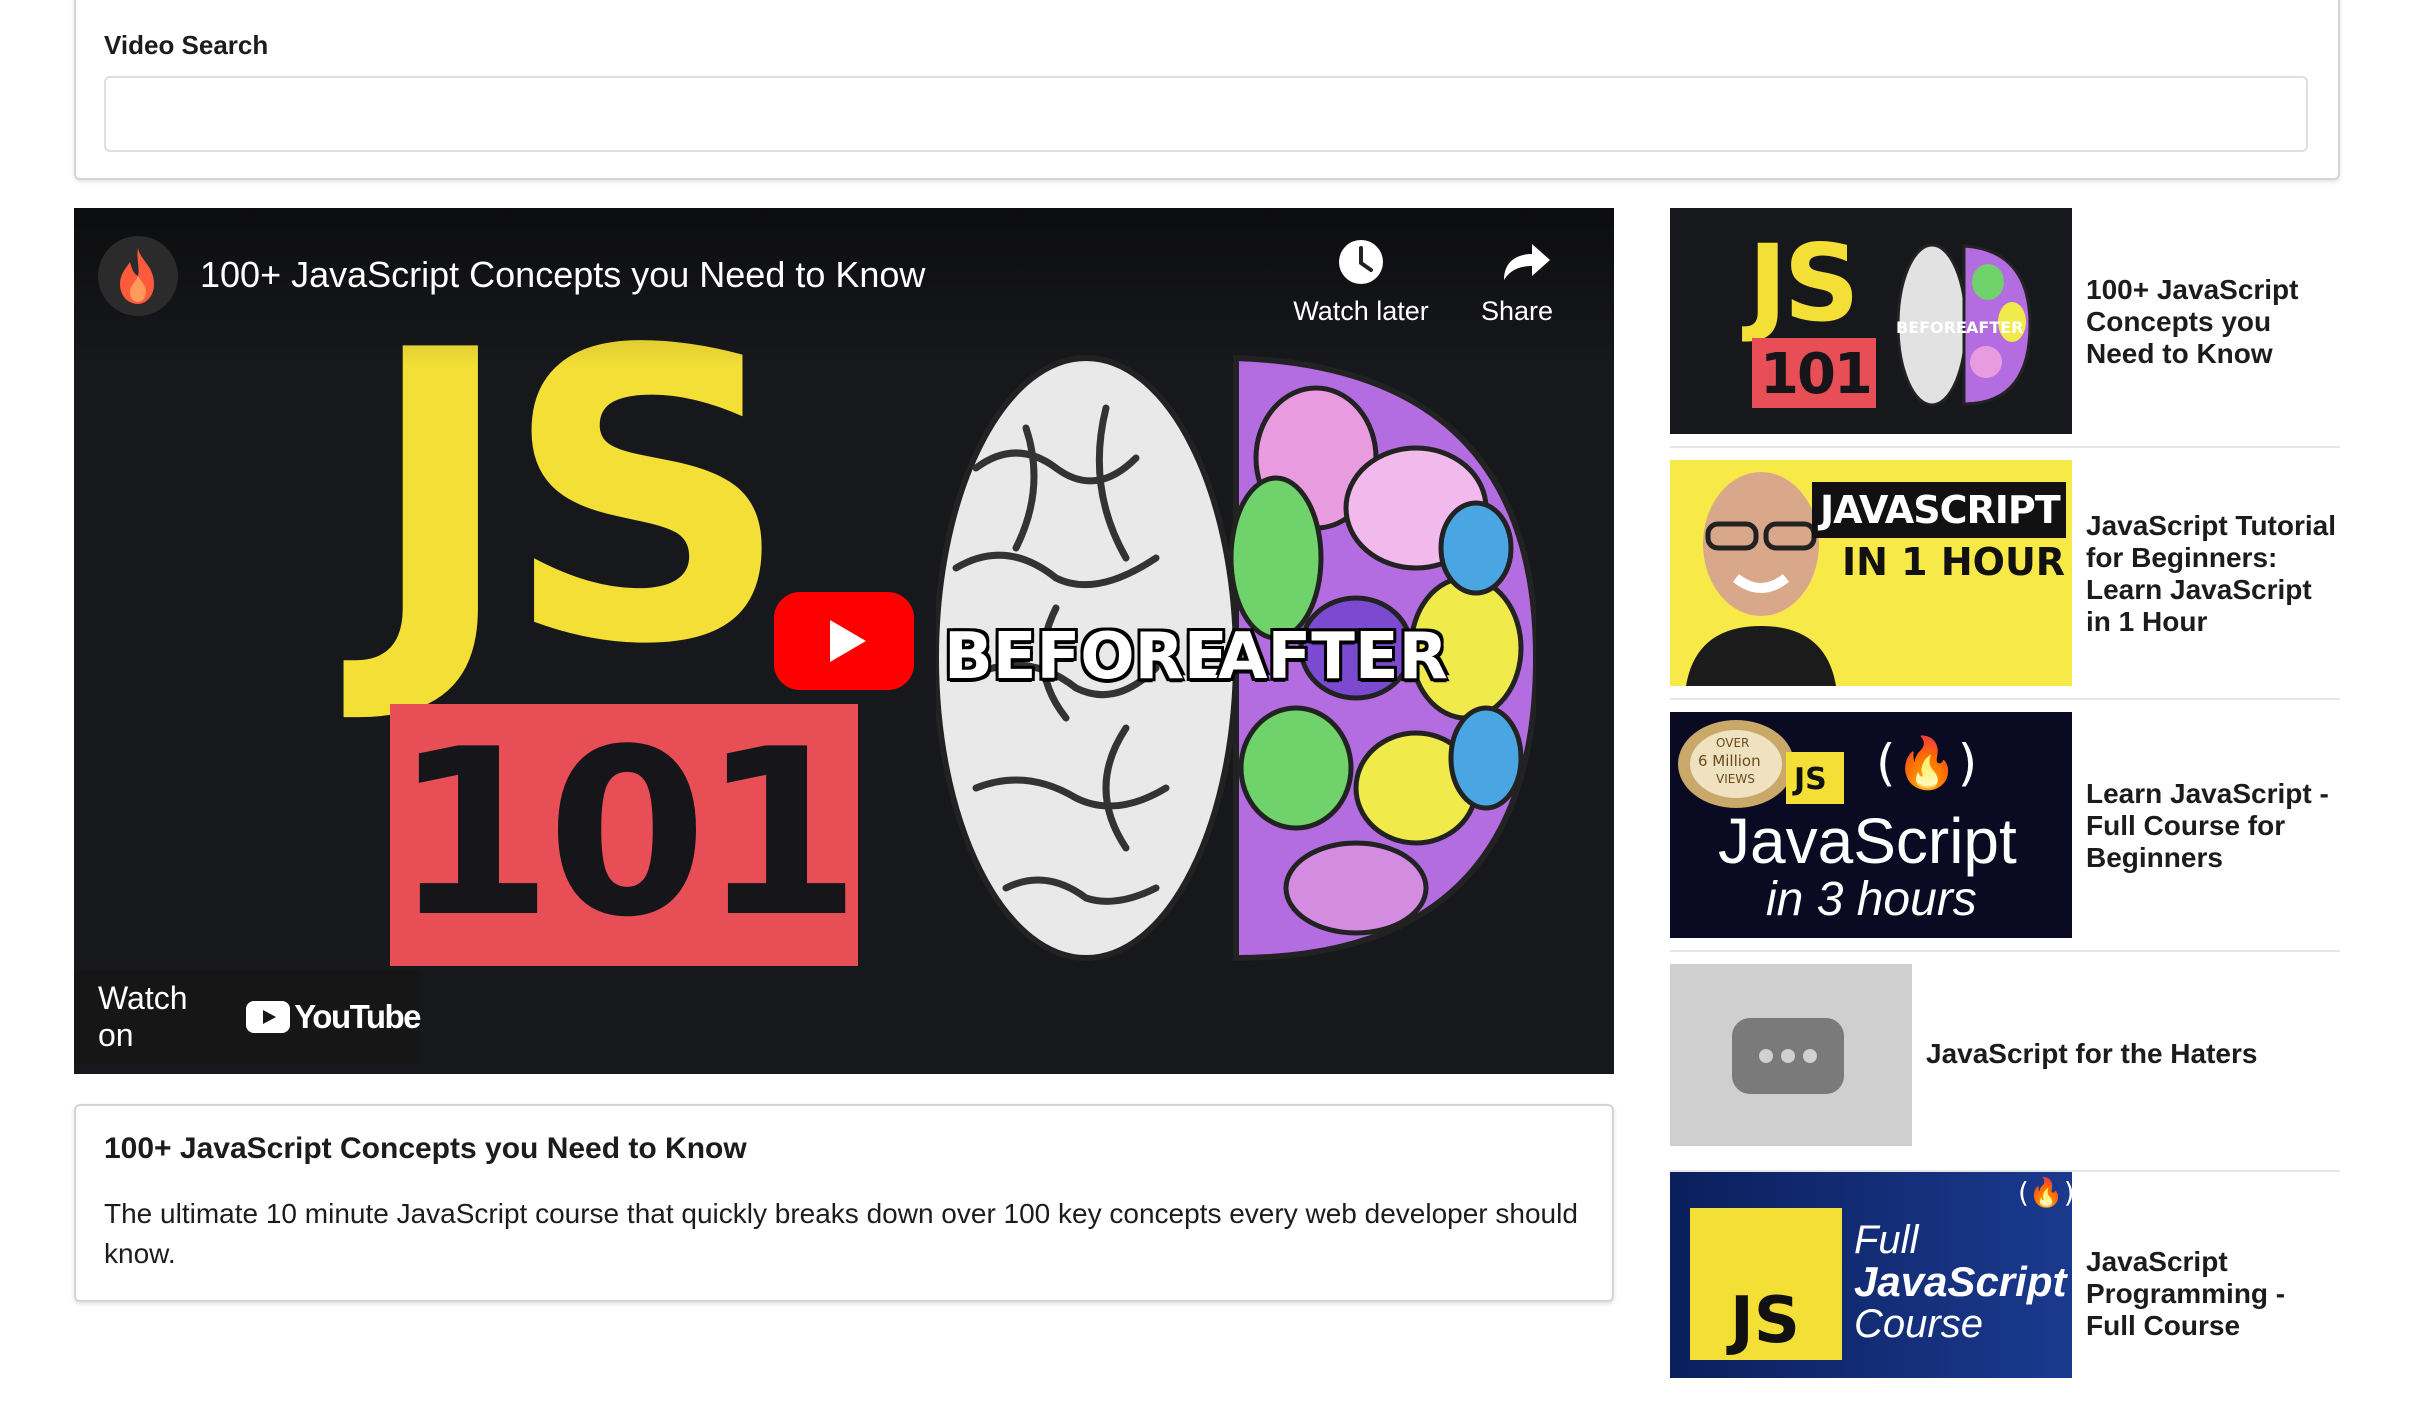 The image size is (2410, 1412). Describe the element at coordinates (1788, 1056) in the screenshot. I see `more-dots-icon` at that location.